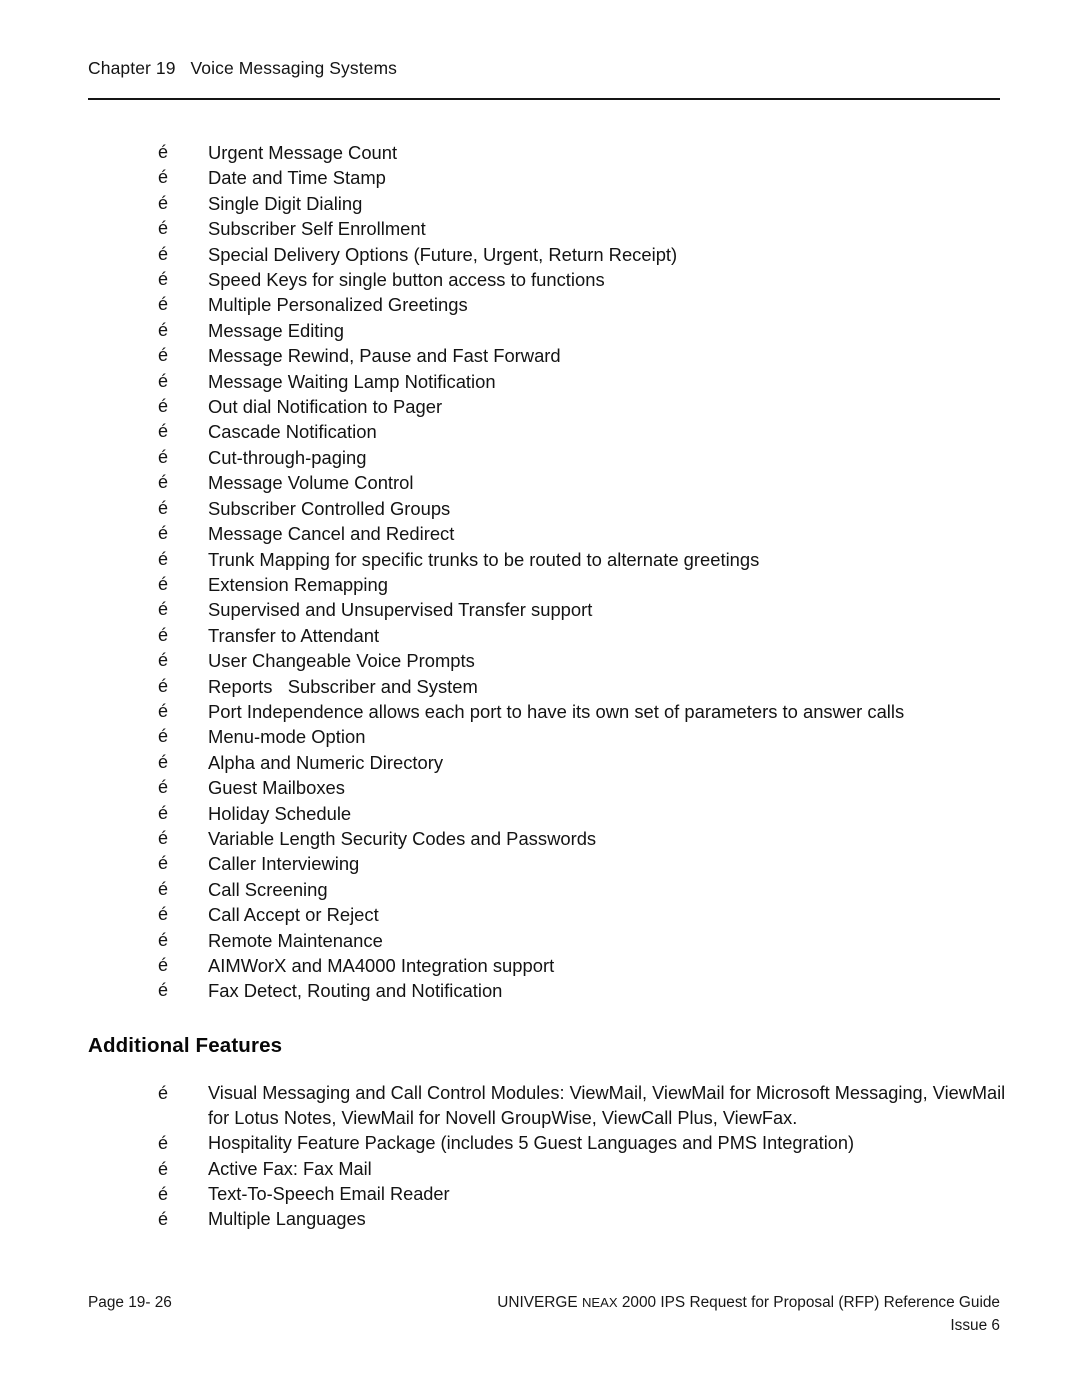 The image size is (1080, 1397). I want to click on list-item: é Date and Time Stamp, so click(578, 177).